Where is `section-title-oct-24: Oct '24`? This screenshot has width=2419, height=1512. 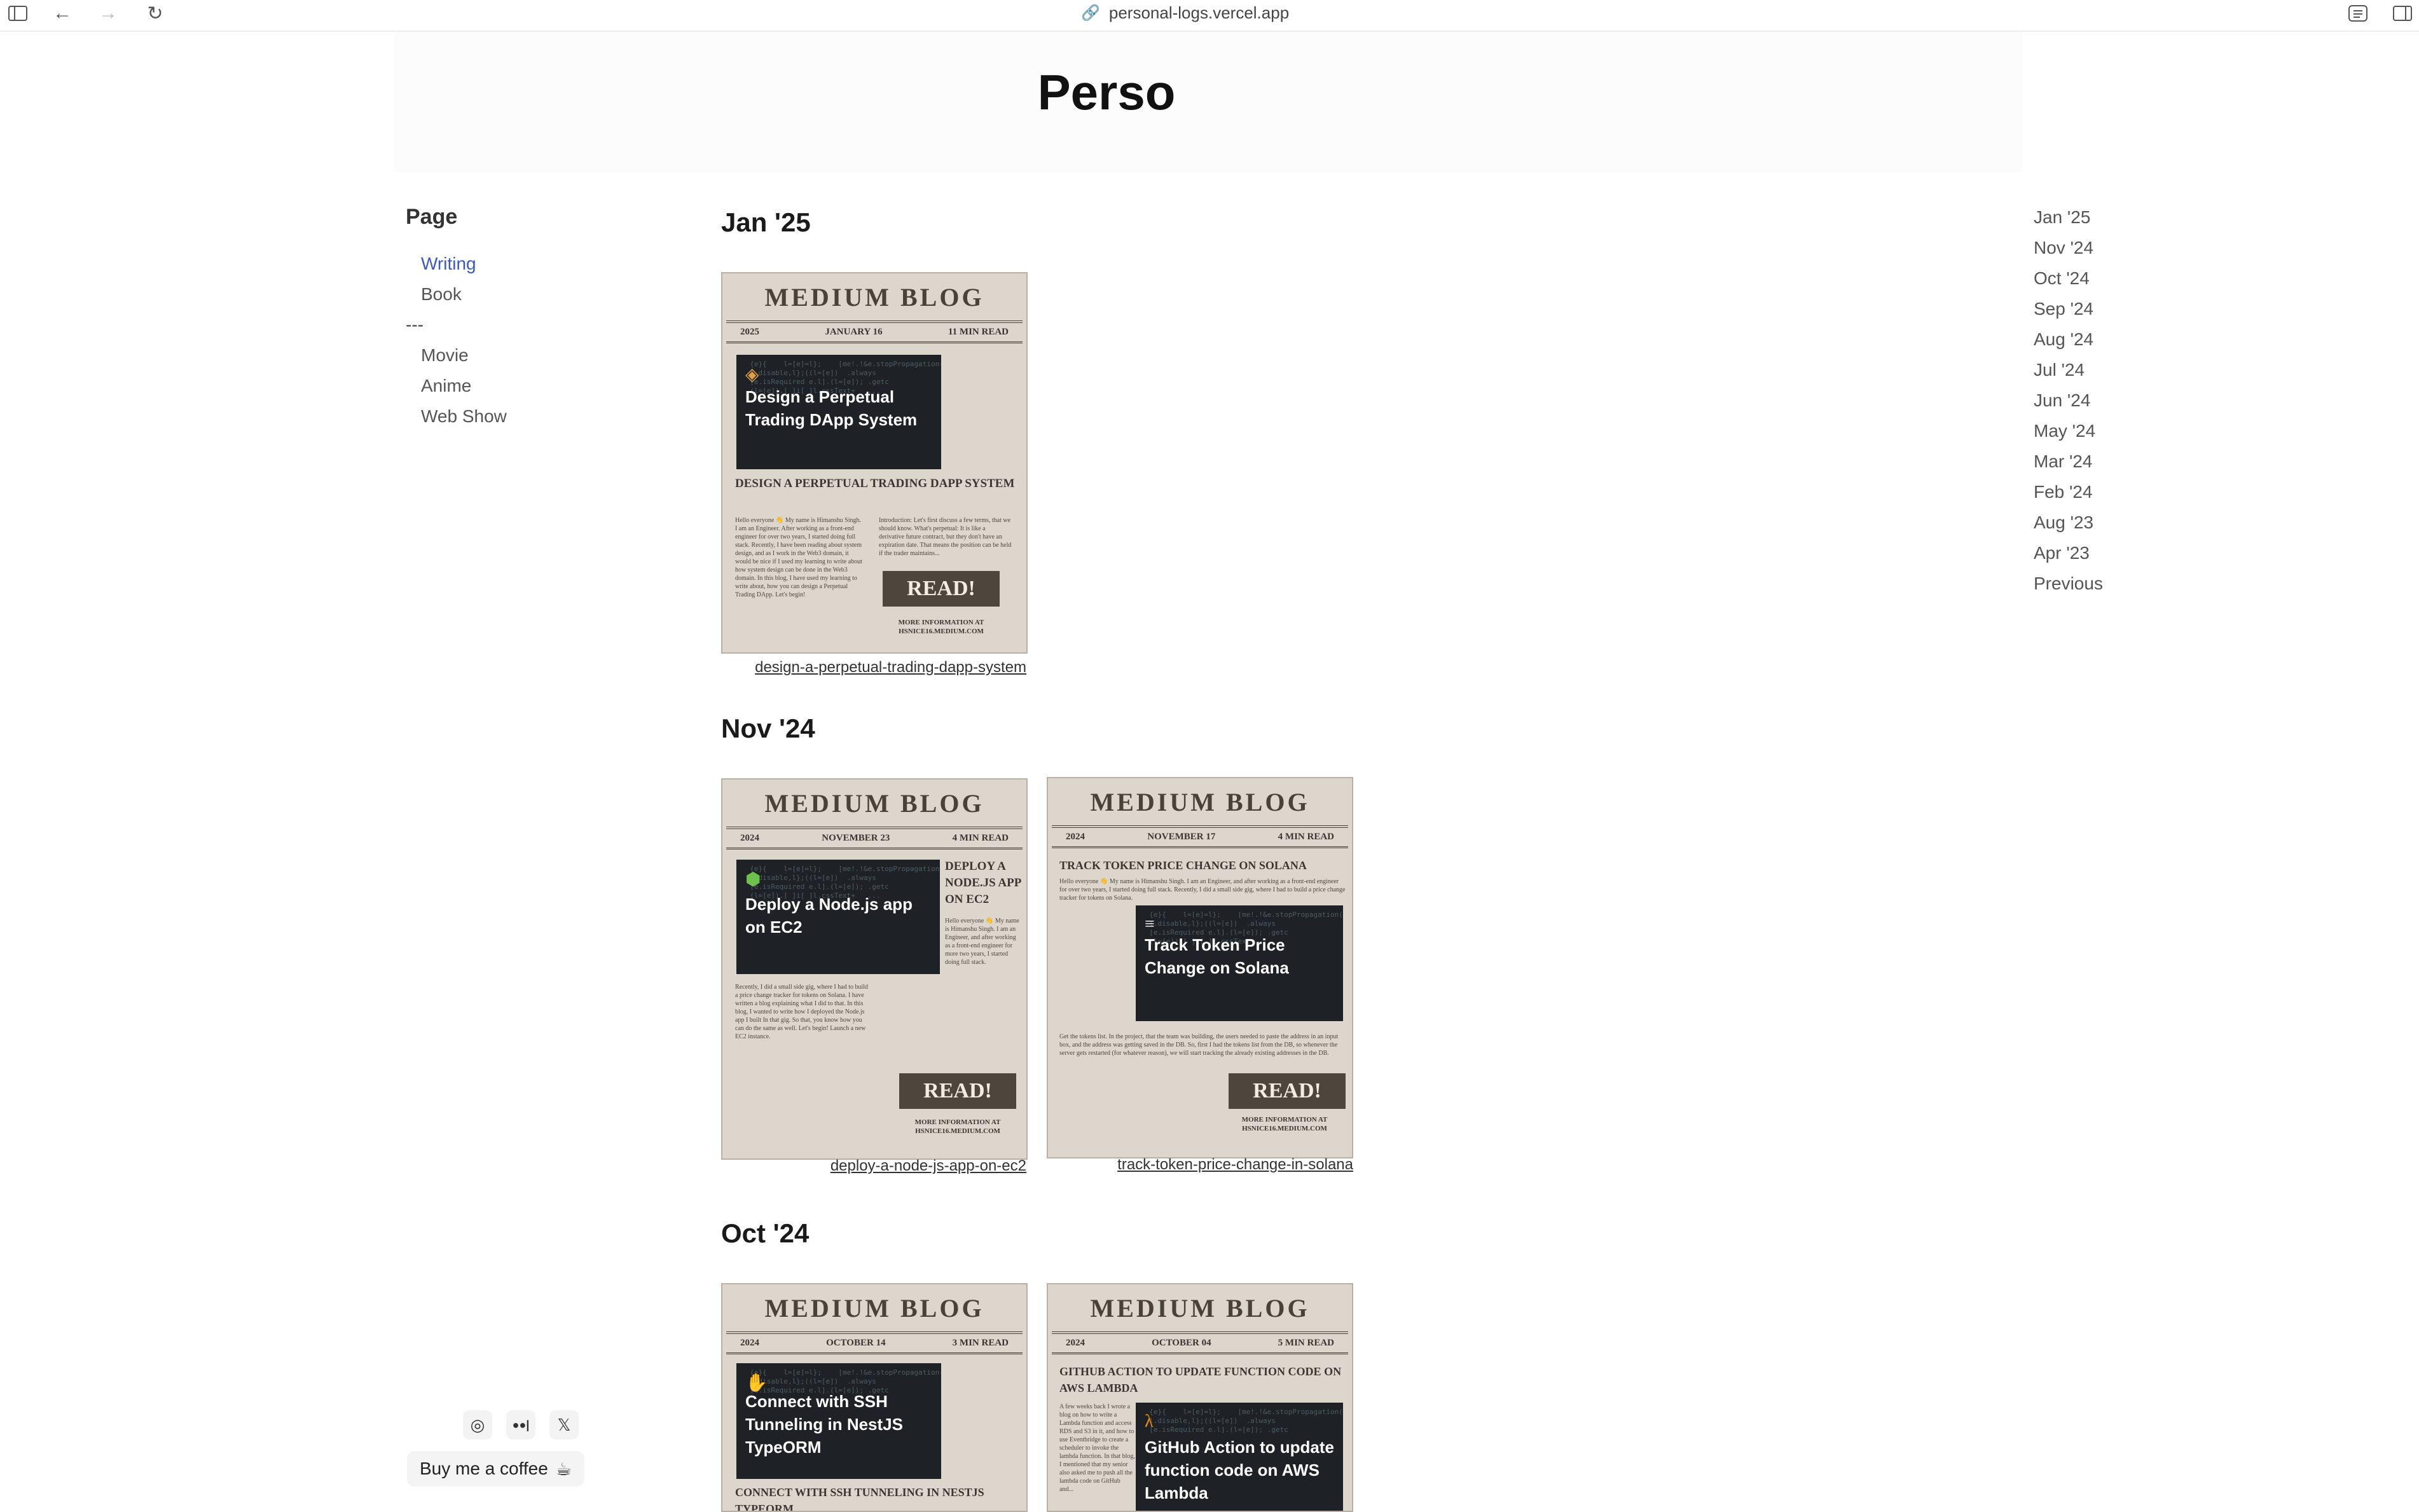 section-title-oct-24: Oct '24 is located at coordinates (765, 1233).